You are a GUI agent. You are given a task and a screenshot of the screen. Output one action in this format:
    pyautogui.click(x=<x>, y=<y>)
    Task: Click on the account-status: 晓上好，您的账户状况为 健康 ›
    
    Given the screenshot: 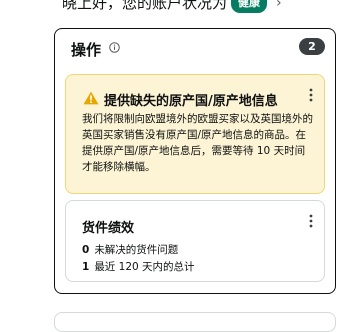 What is the action you would take?
    pyautogui.click(x=172, y=6)
    